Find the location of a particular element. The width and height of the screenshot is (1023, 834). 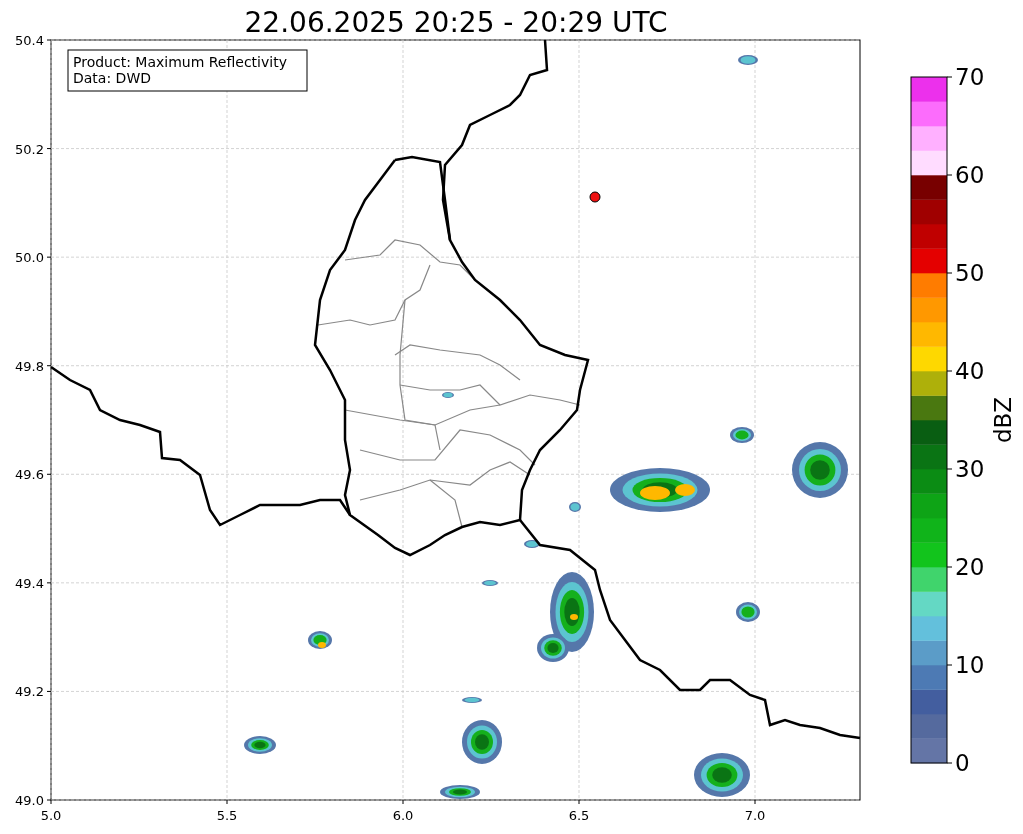

x-tick-label: 5.5 is located at coordinates (227, 815).